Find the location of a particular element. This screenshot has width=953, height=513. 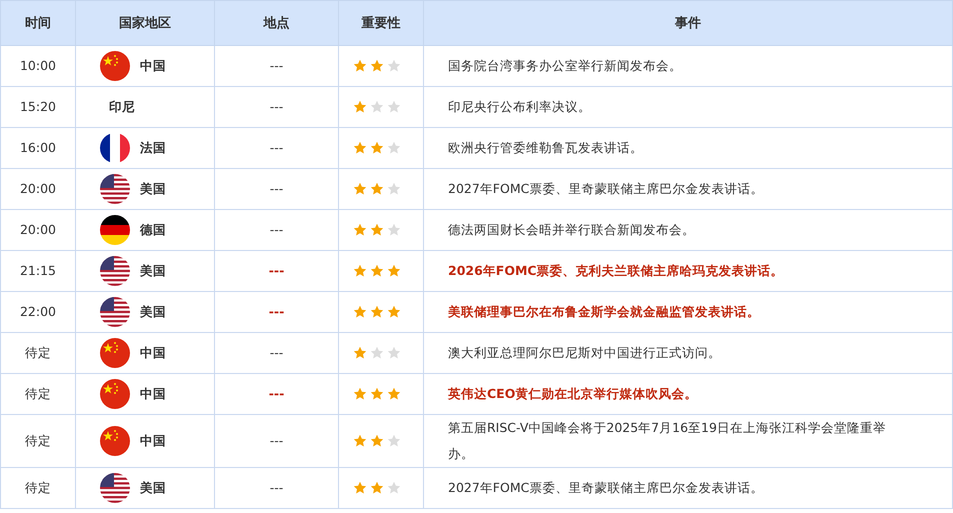

event-cell: 德法两国财长会晤并举行联合新闻发布会。 is located at coordinates (688, 230).